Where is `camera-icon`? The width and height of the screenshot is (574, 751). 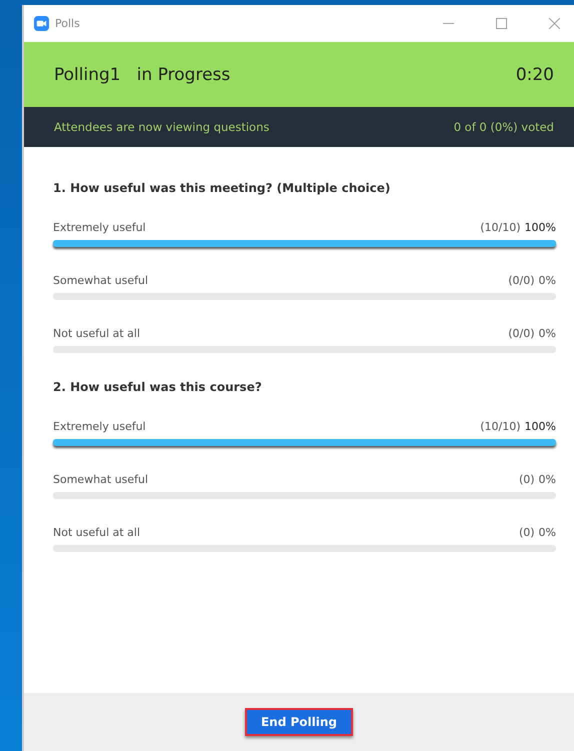 camera-icon is located at coordinates (41, 23).